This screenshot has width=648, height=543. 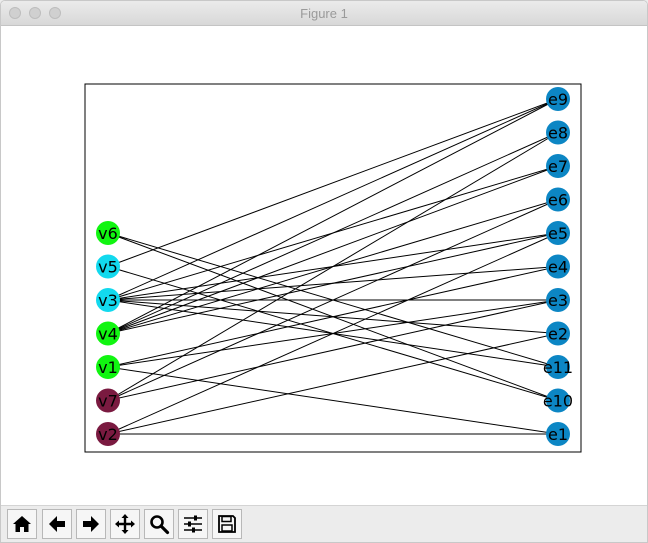 I want to click on node-e5: e5, so click(x=558, y=233).